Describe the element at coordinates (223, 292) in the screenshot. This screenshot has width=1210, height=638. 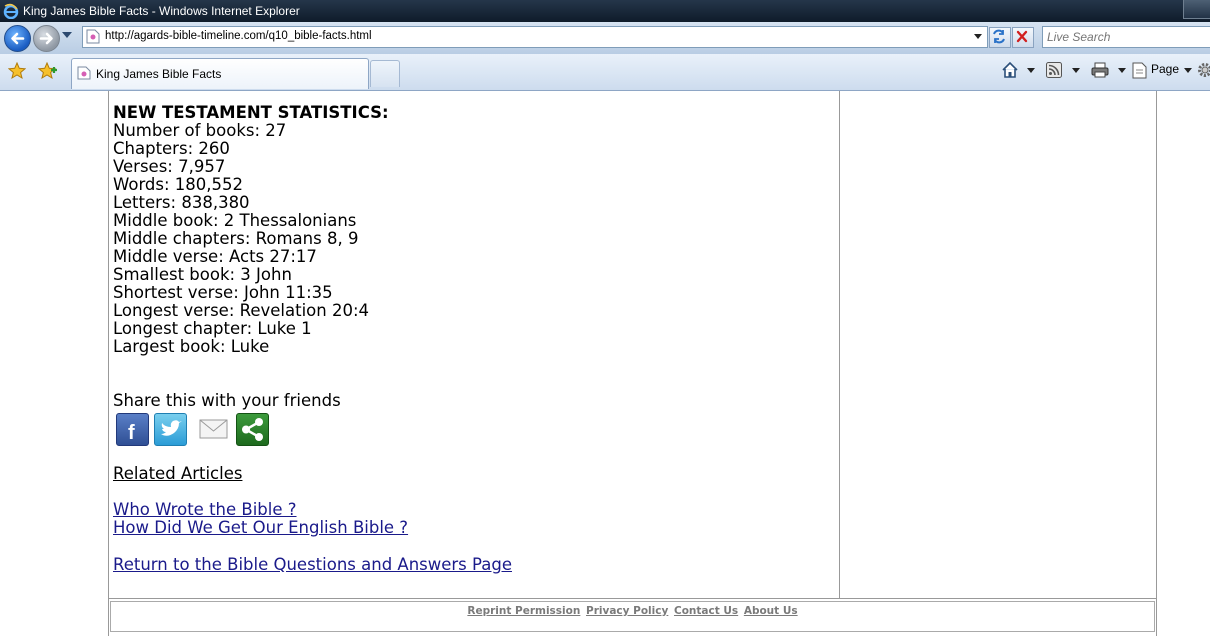
I see `stat-line: Shortest verse: John 11:35` at that location.